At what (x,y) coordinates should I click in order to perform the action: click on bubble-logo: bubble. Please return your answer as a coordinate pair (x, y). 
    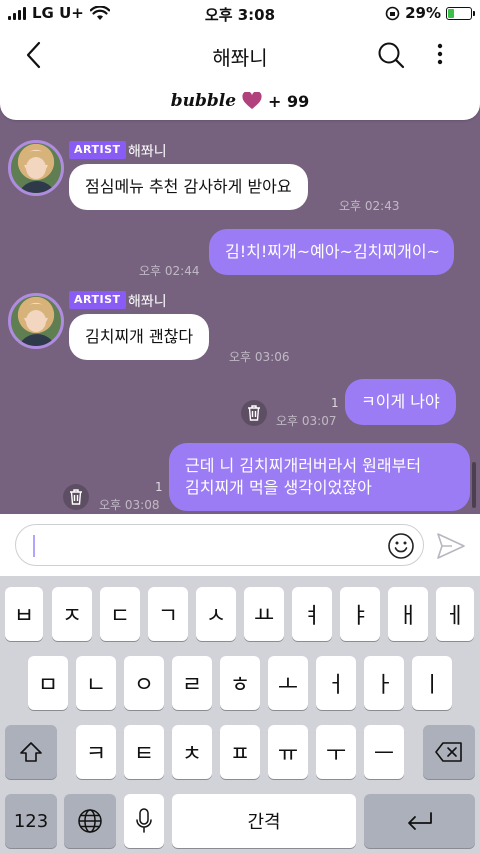
    Looking at the image, I should click on (203, 101).